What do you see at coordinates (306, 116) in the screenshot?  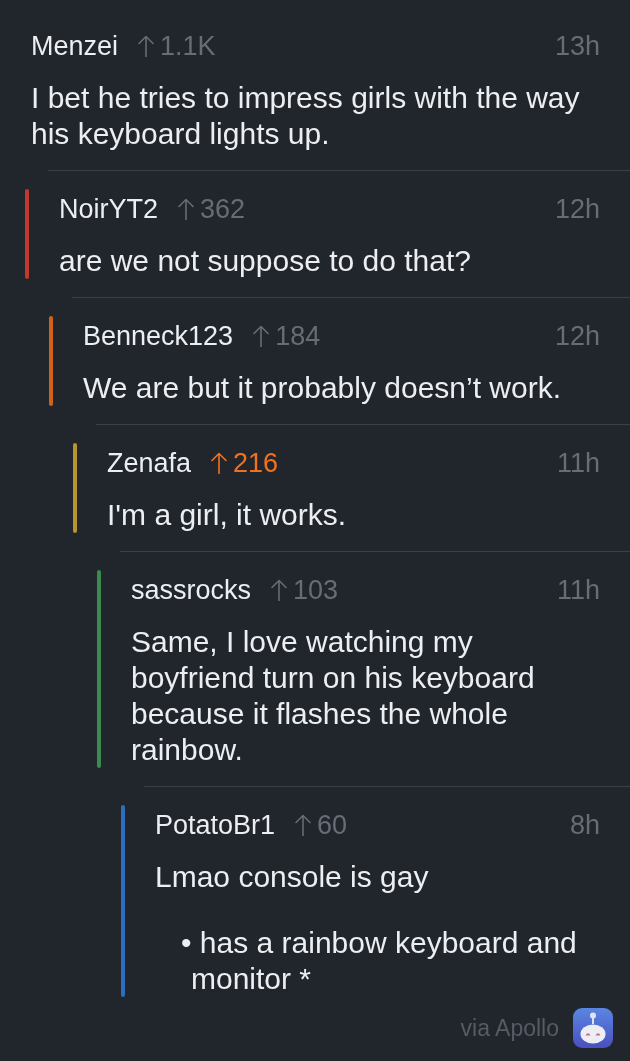 I see `comment-text: I bet he tries to impress girls with the way his keyboard lights up.` at bounding box center [306, 116].